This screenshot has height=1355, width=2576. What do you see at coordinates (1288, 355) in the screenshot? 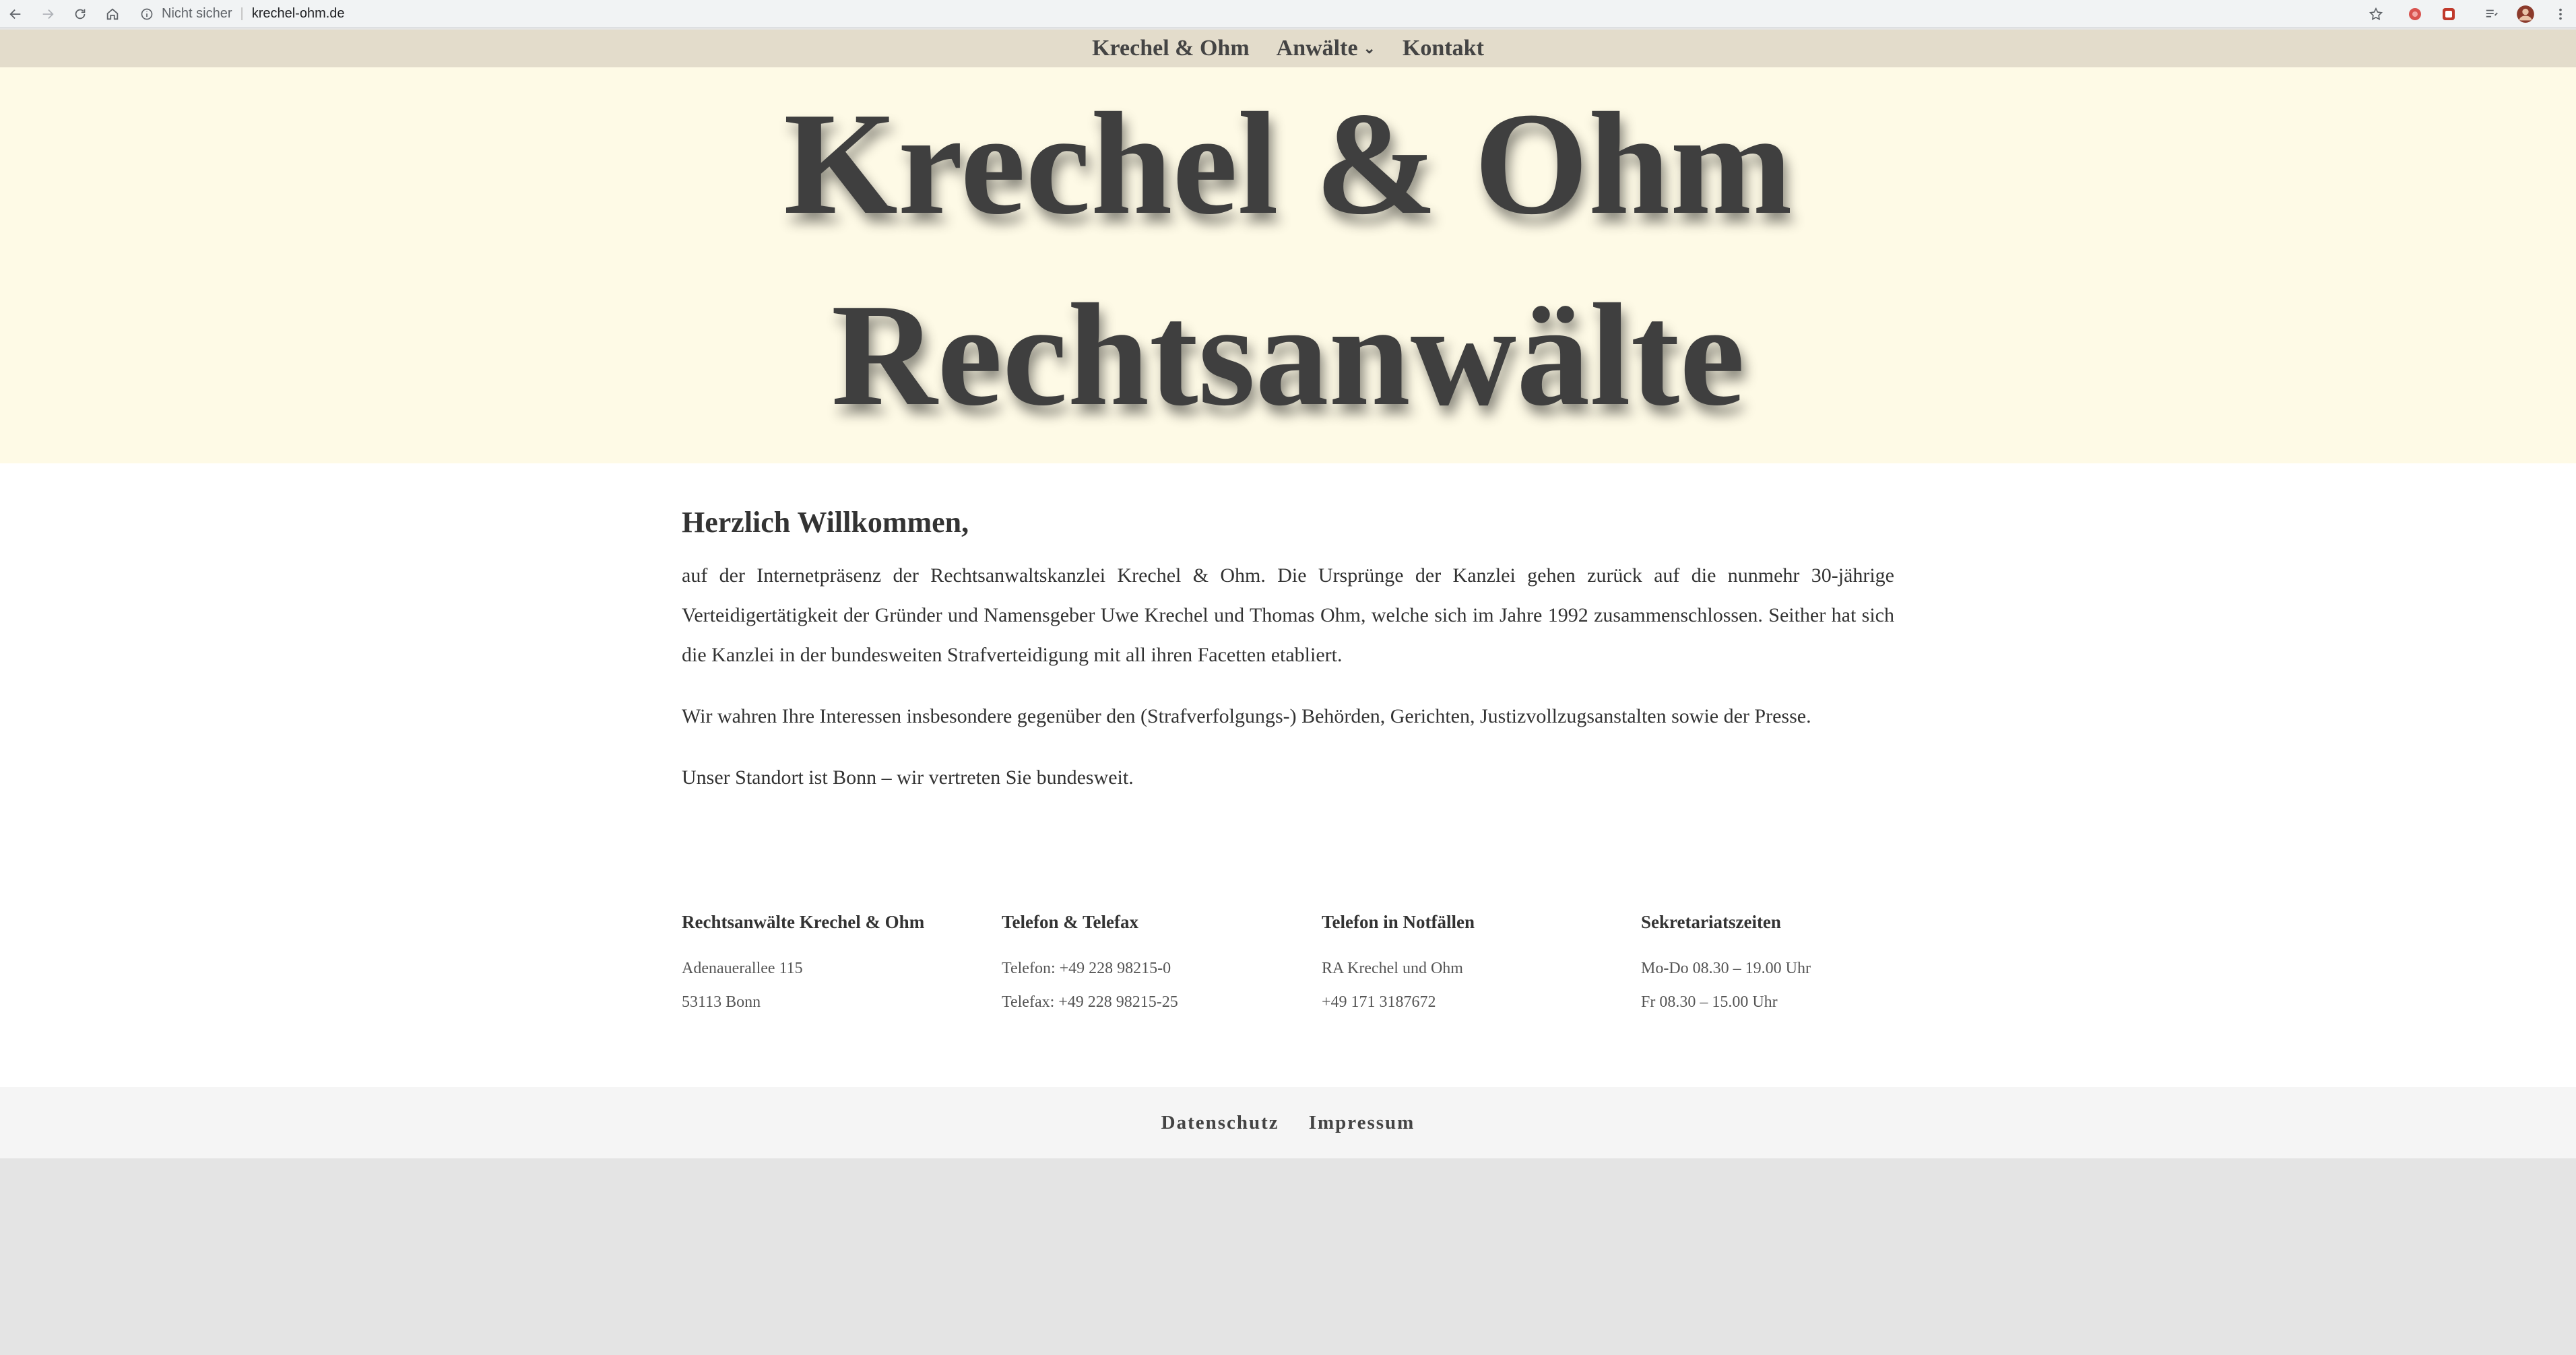
I see `hero-title-line-2: Rechtsanwälte` at bounding box center [1288, 355].